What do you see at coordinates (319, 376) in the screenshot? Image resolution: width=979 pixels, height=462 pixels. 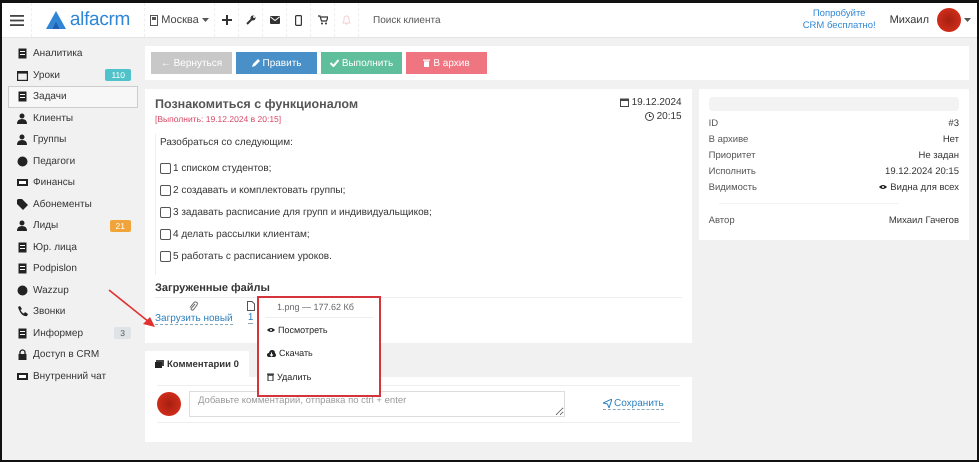 I see `menu-item: Удалить` at bounding box center [319, 376].